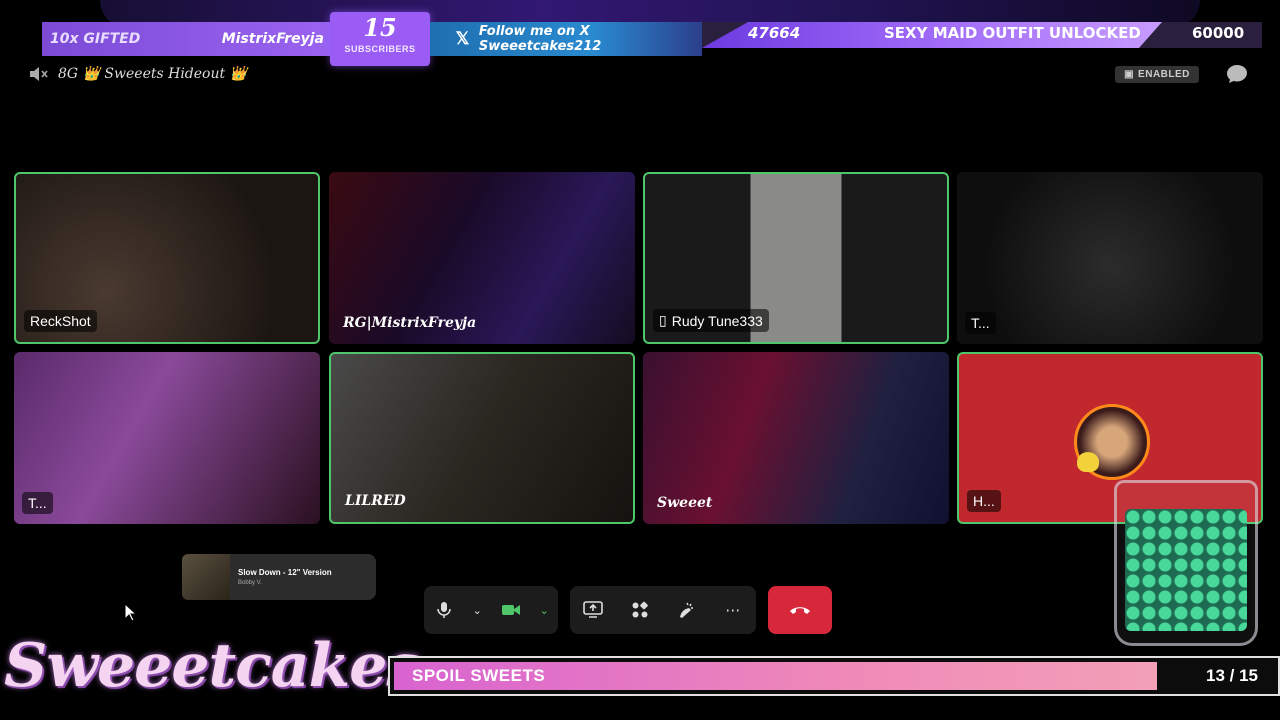  What do you see at coordinates (1218, 33) in the screenshot?
I see `goal-max: 60000` at bounding box center [1218, 33].